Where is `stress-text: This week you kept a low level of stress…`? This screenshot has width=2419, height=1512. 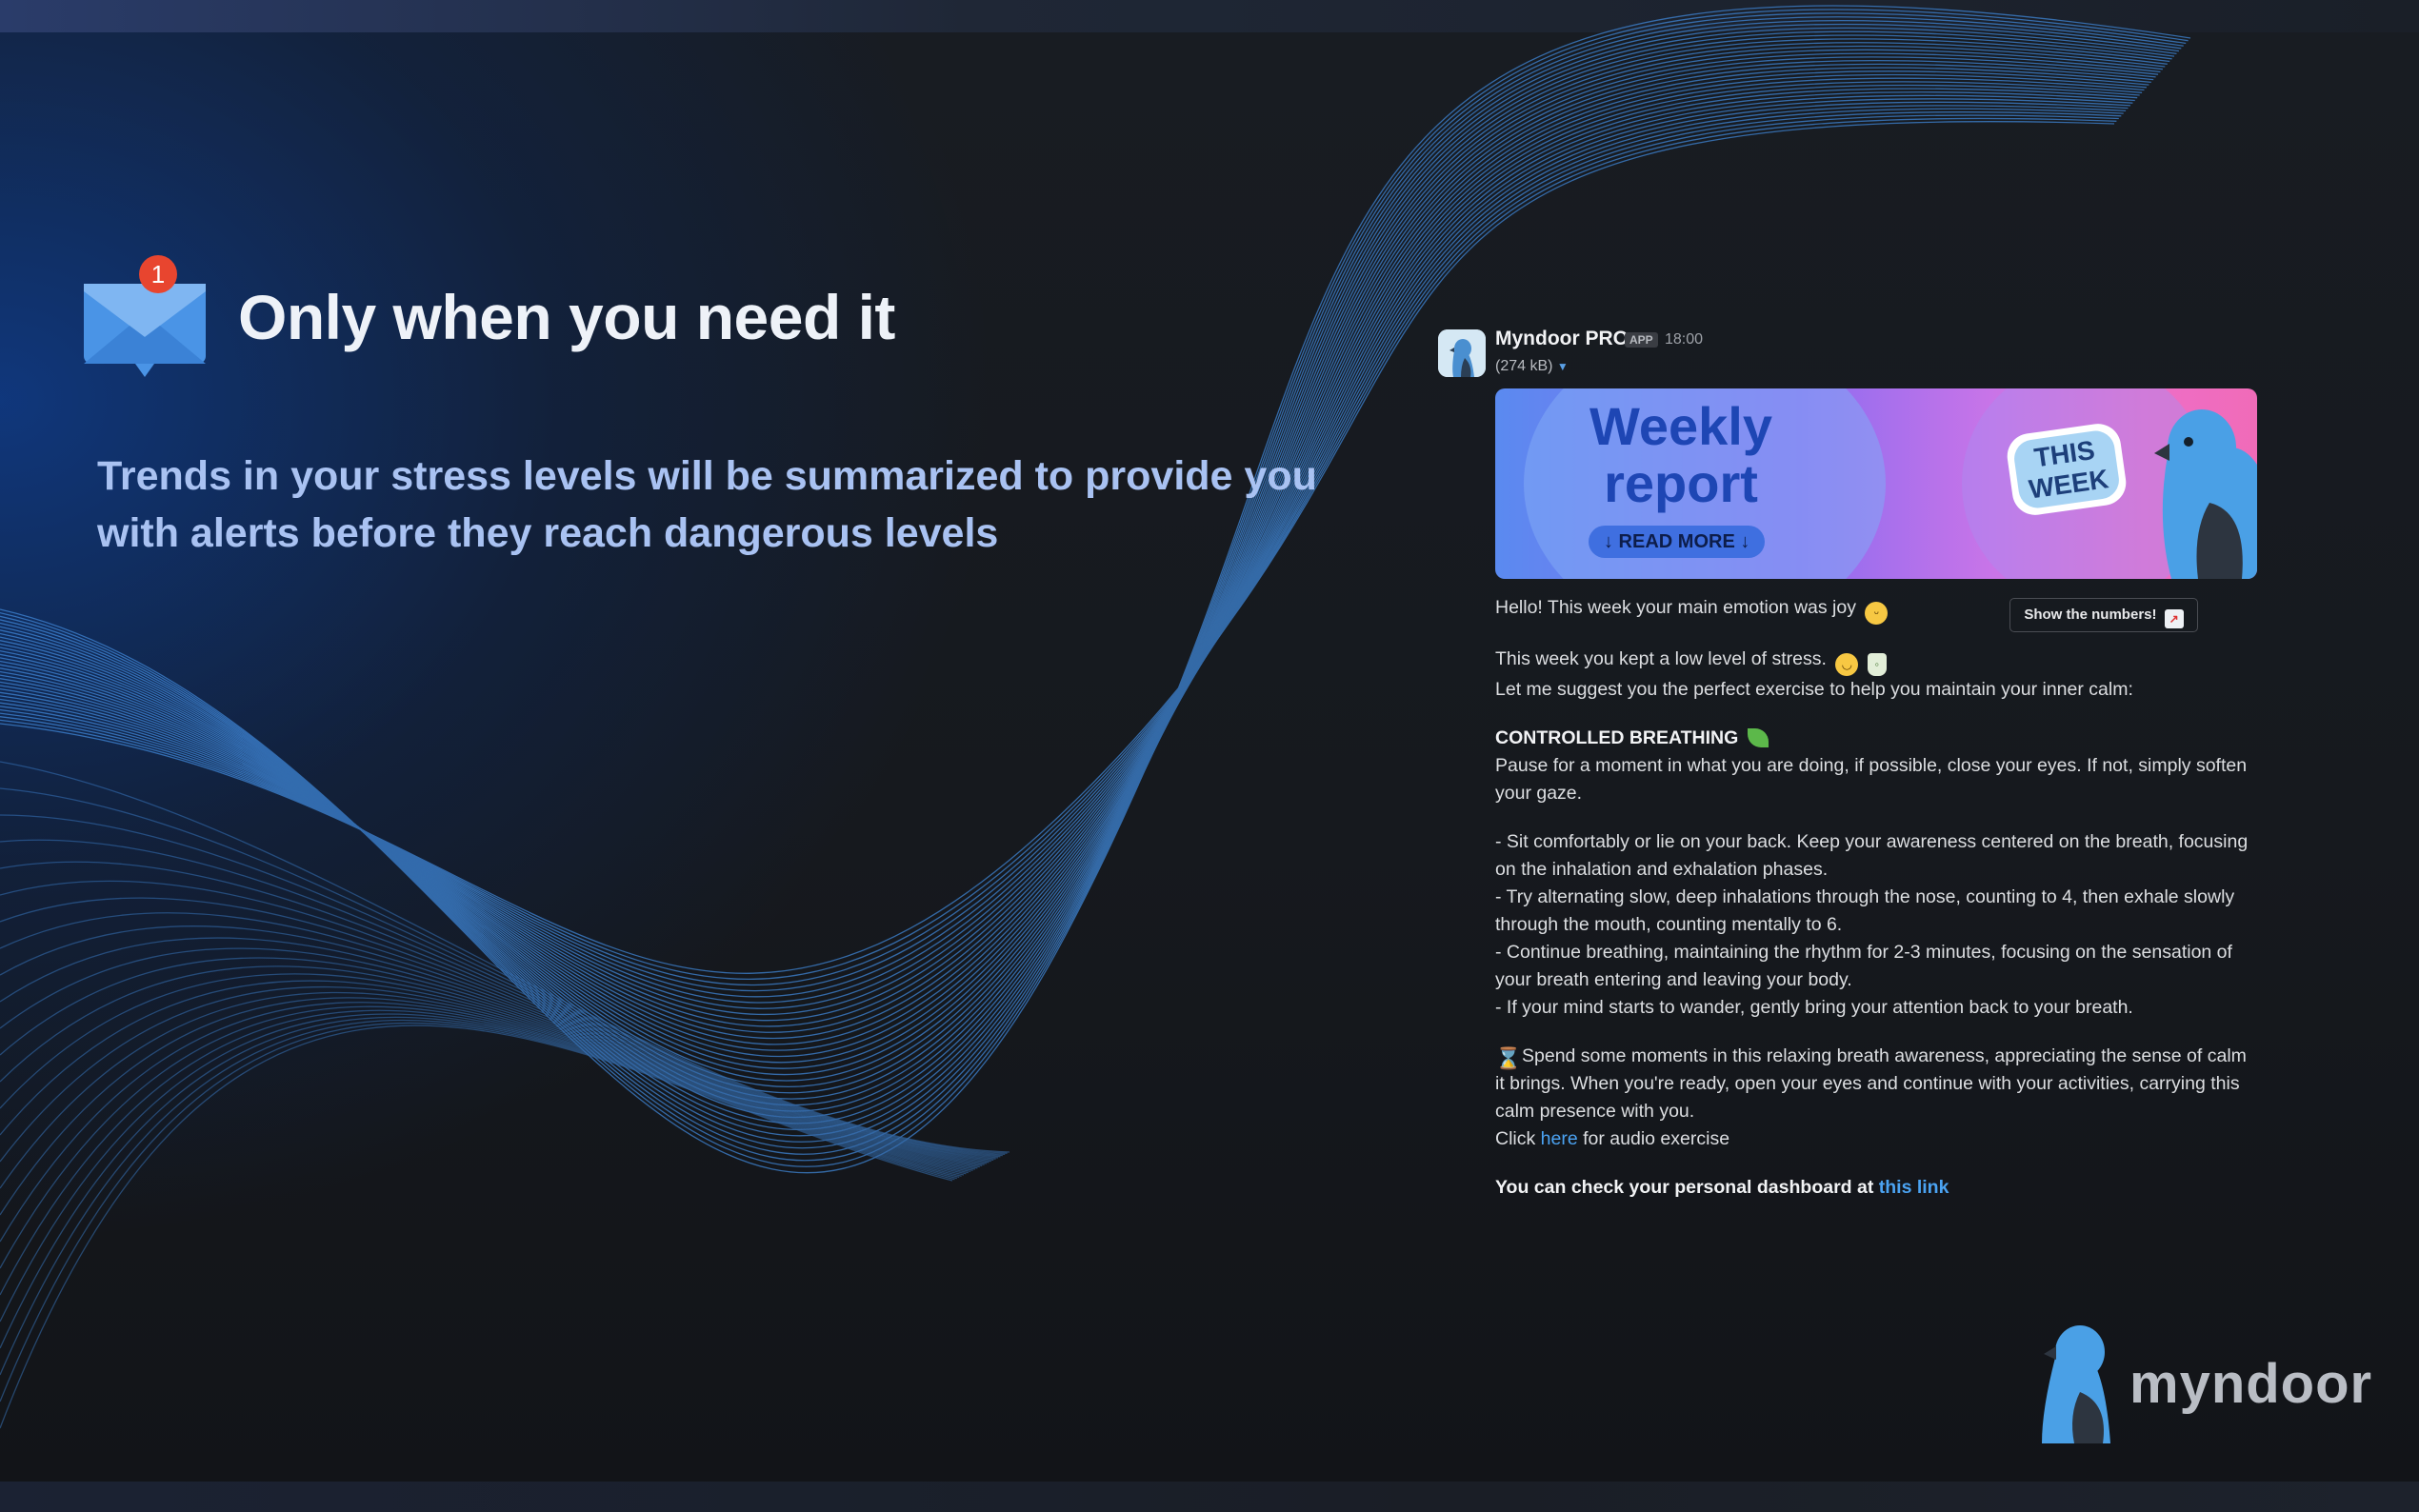 stress-text: This week you kept a low level of stress… is located at coordinates (1661, 658).